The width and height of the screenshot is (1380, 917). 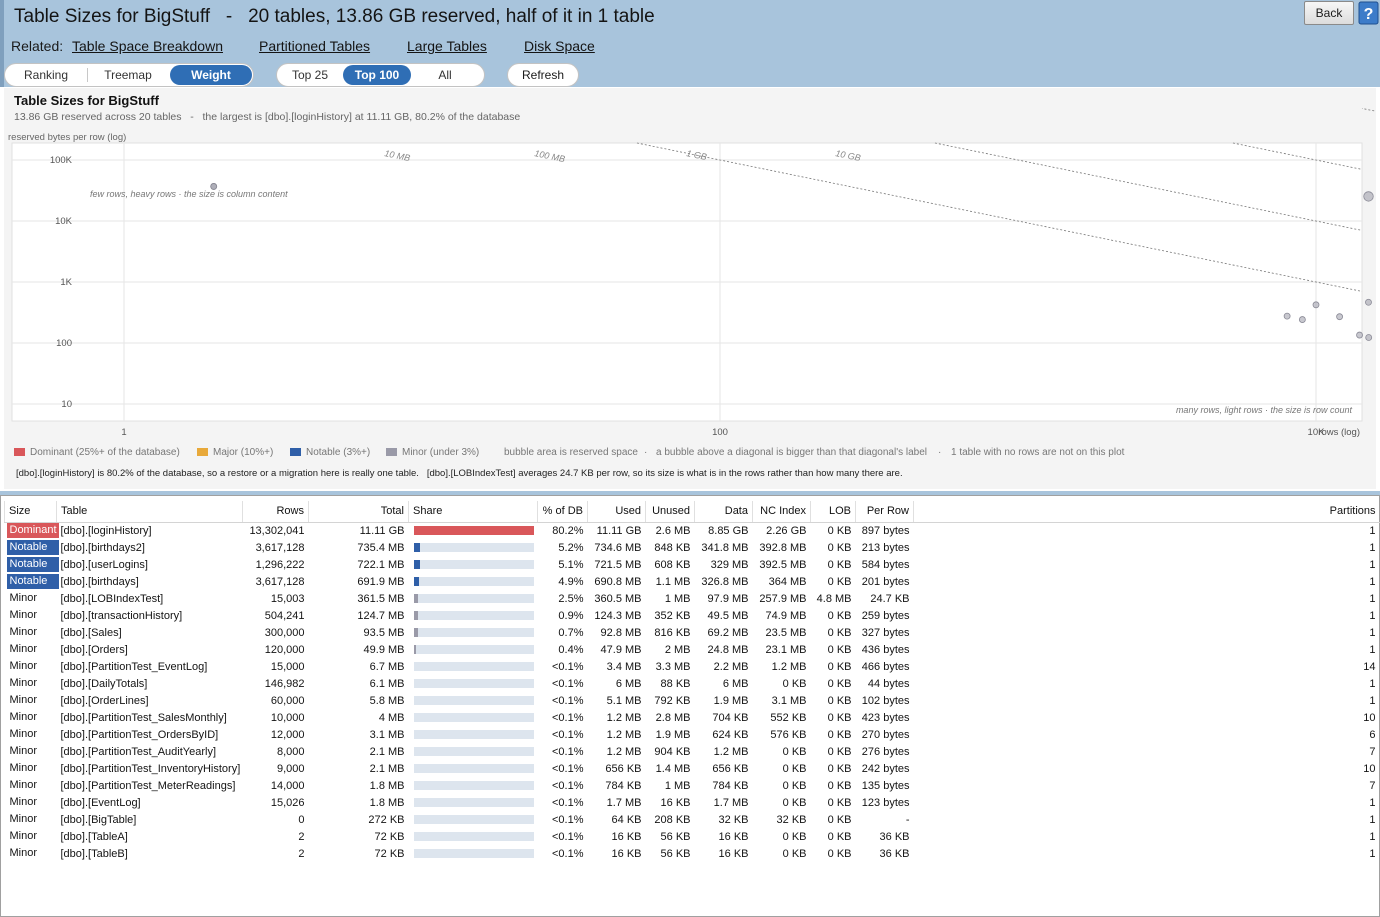 I want to click on per-row-cell: 242 bytes, so click(x=885, y=768).